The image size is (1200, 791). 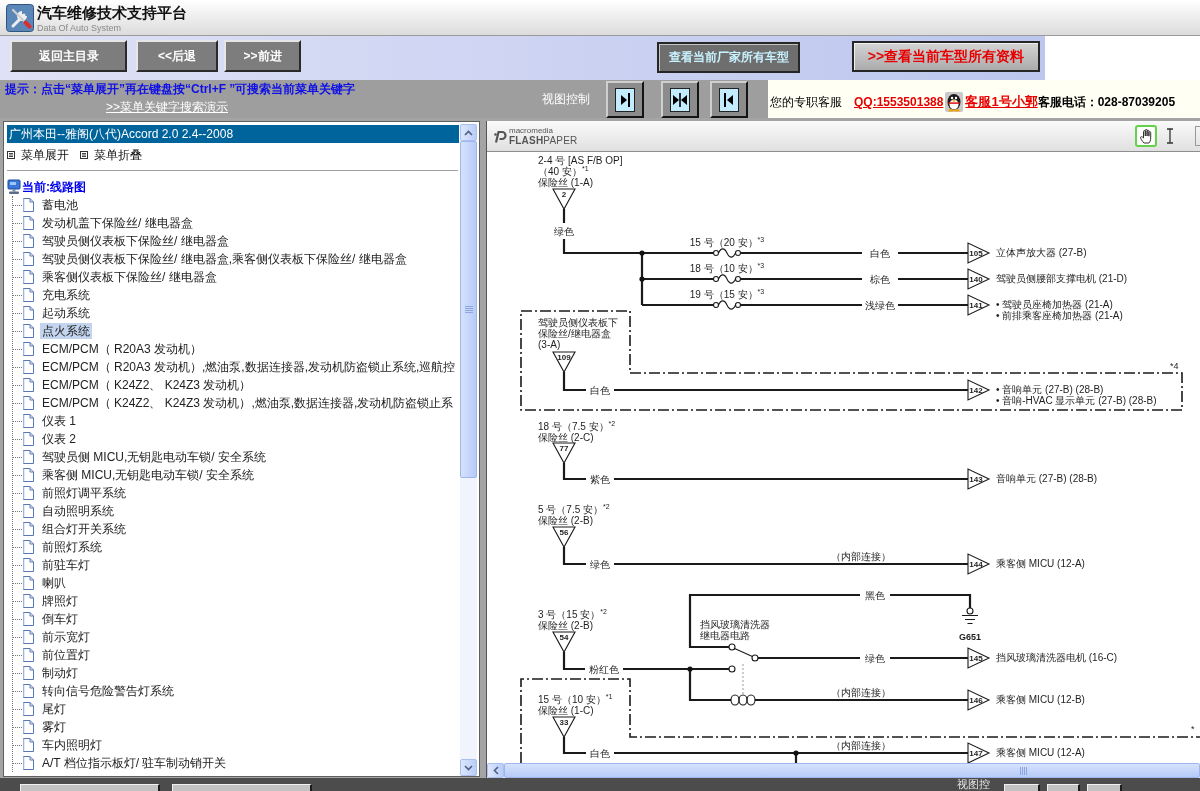 What do you see at coordinates (78, 511) in the screenshot?
I see `tree-item: 自动照明系统` at bounding box center [78, 511].